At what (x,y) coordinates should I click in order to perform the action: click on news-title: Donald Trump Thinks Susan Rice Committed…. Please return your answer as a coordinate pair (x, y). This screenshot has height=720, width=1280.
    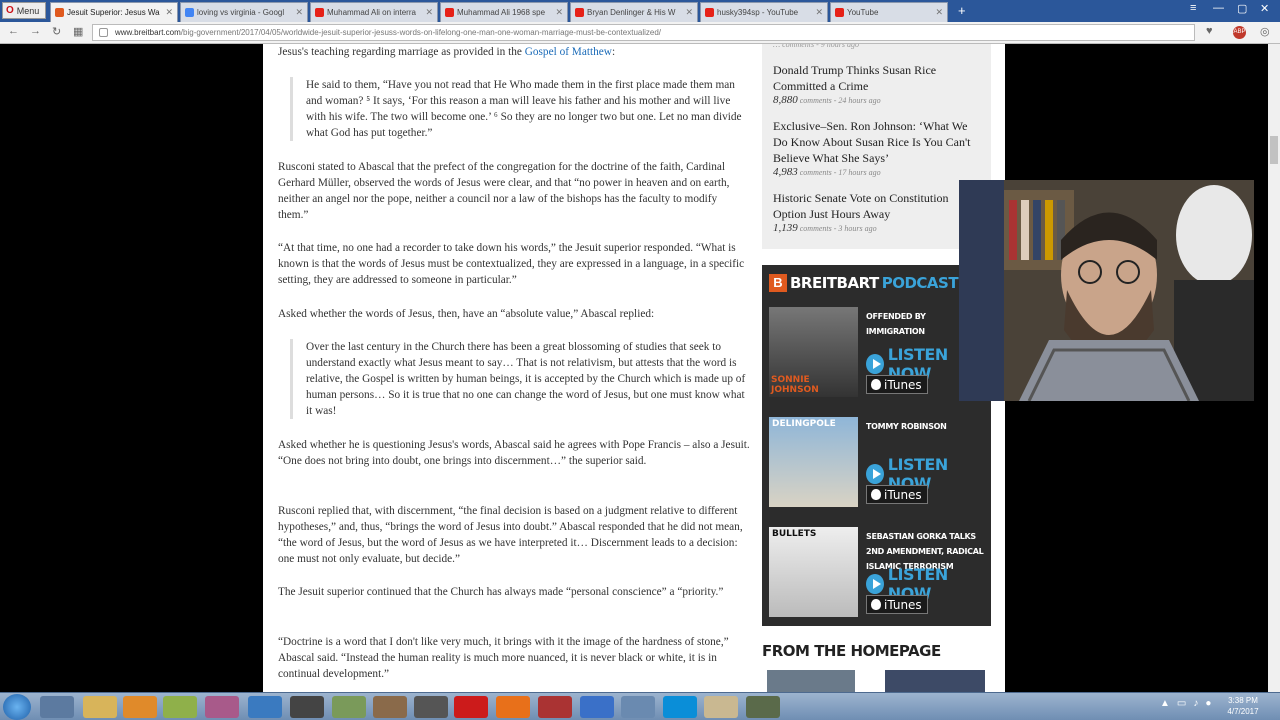
    Looking at the image, I should click on (873, 78).